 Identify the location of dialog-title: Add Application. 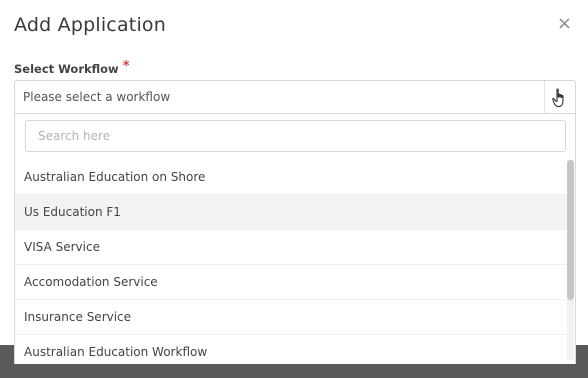
(90, 25).